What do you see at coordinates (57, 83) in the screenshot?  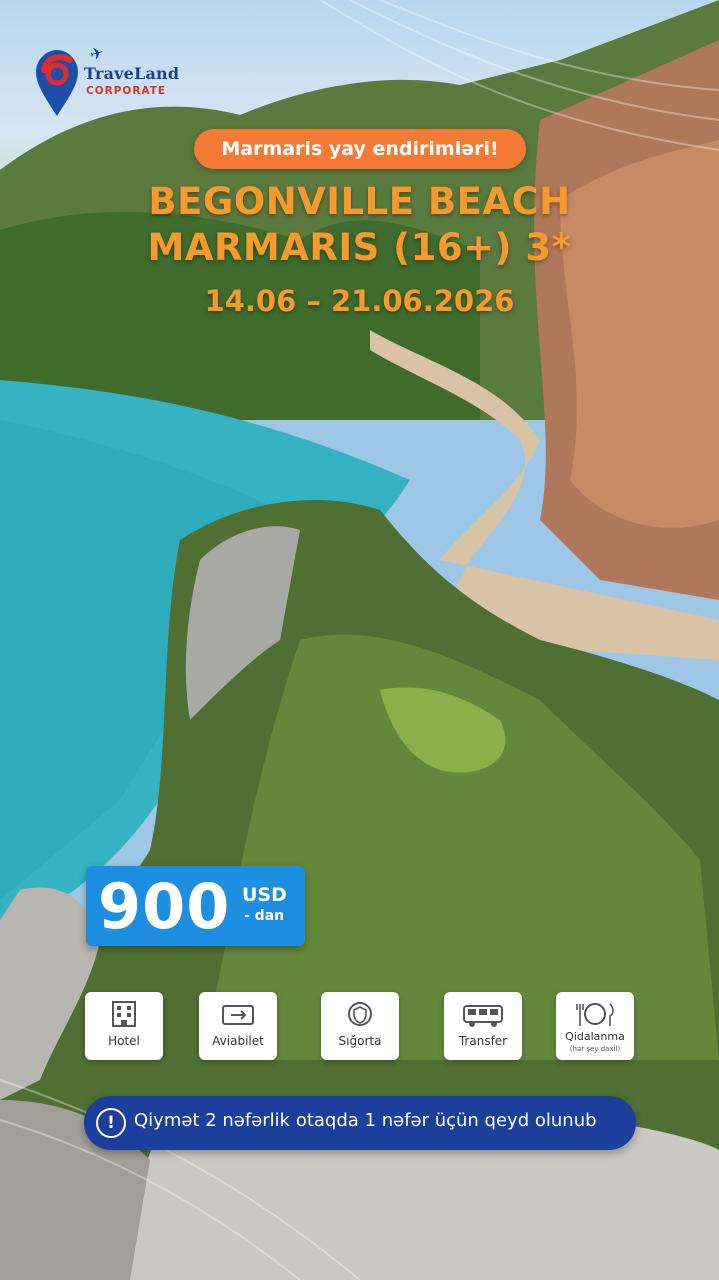 I see `location-pin-icon` at bounding box center [57, 83].